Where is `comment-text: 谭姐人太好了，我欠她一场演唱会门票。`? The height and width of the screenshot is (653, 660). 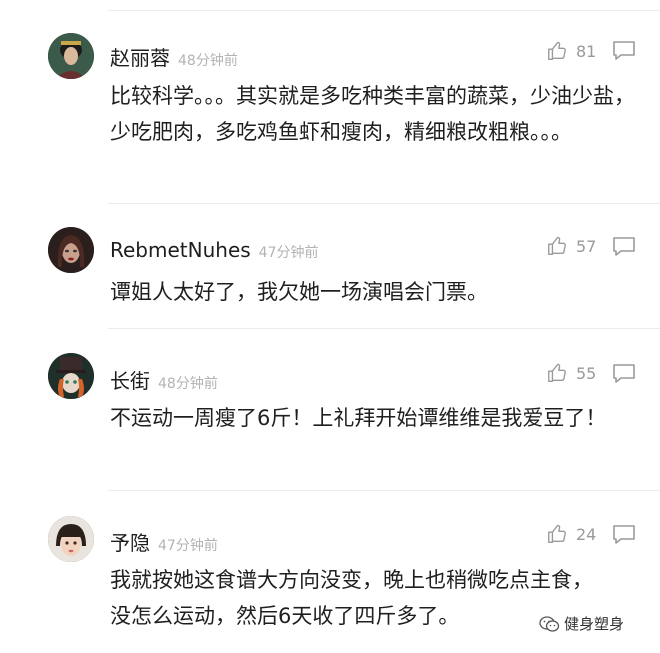 comment-text: 谭姐人太好了，我欠她一场演唱会门票。 is located at coordinates (299, 292).